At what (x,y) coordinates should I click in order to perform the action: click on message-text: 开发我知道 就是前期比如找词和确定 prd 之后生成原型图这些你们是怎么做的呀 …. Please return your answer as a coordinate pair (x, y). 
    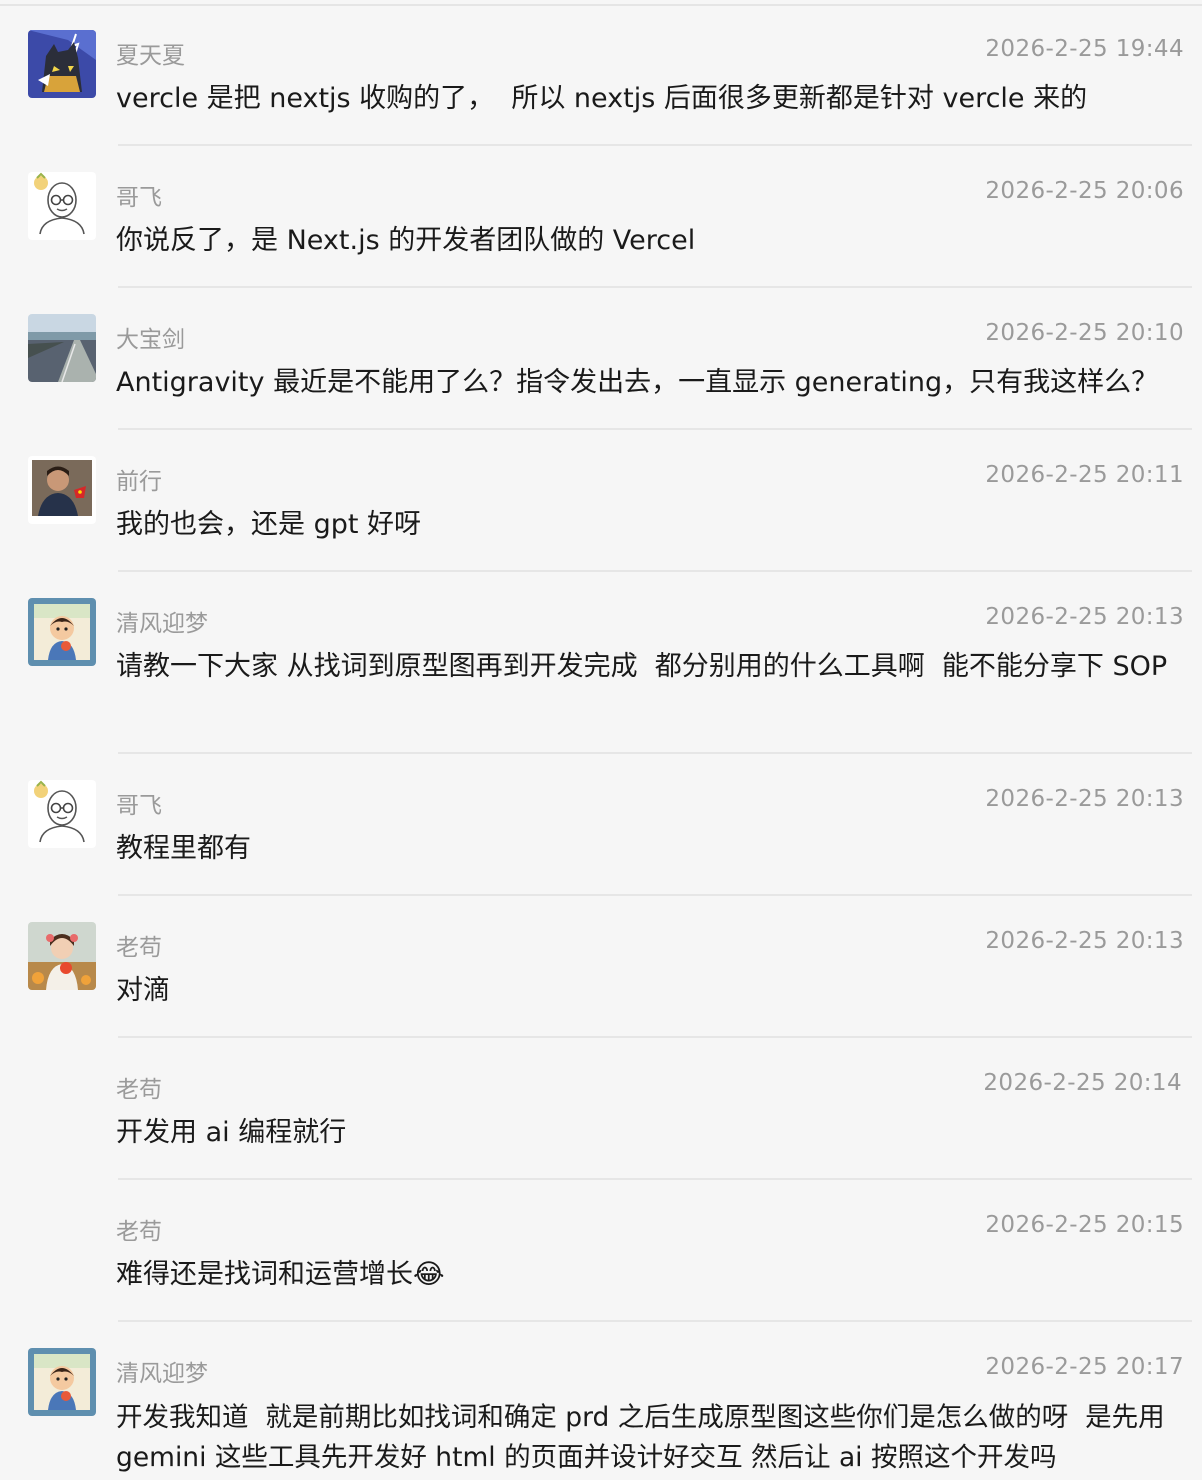
    Looking at the image, I should click on (645, 1437).